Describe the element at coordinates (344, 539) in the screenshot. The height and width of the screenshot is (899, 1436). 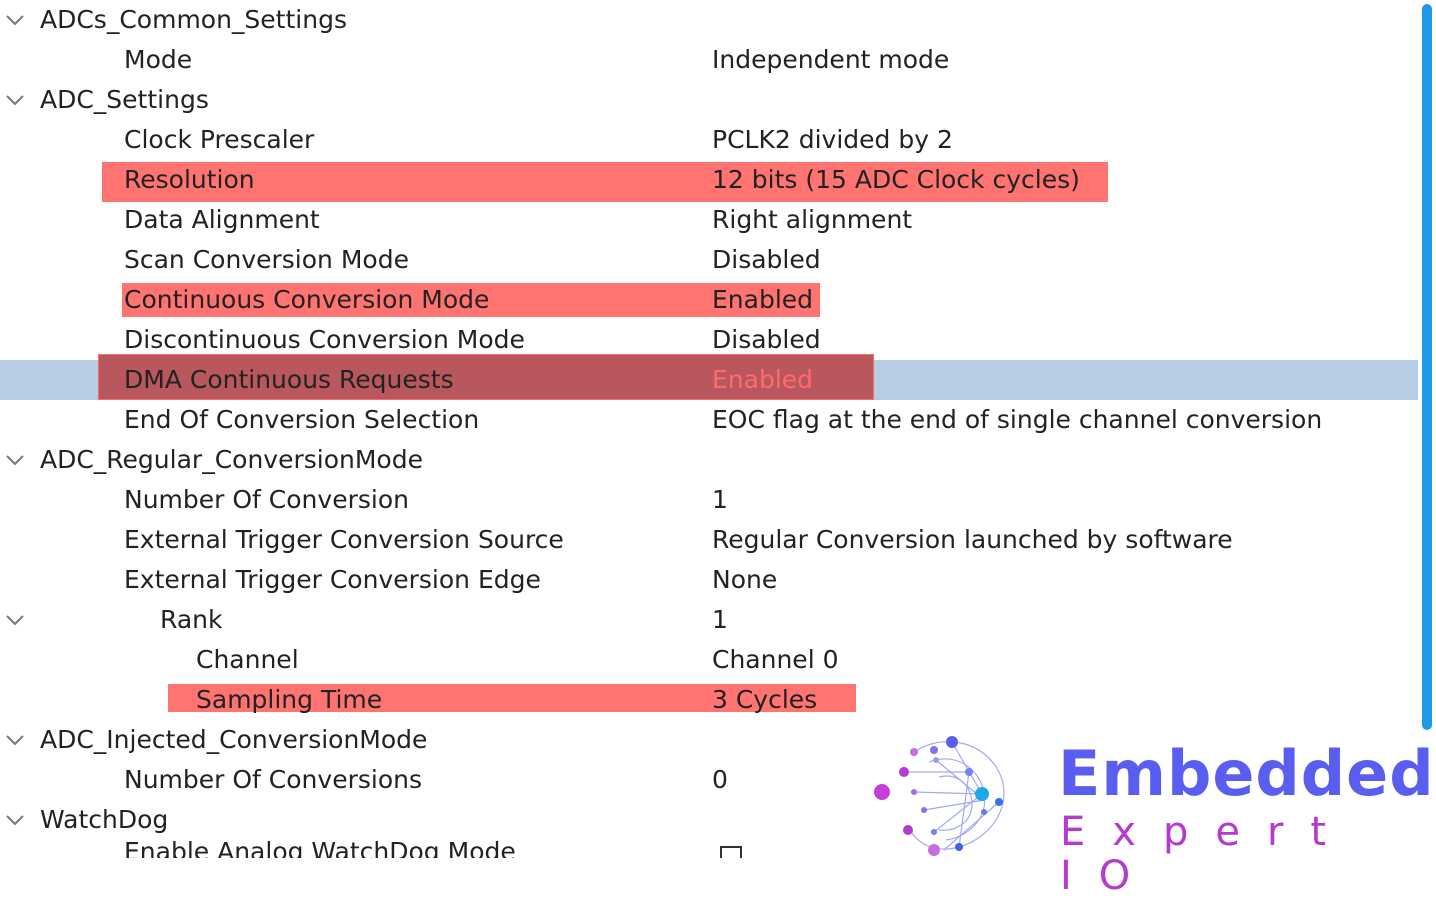
I see `row-label: External Trigger Conversion Source` at that location.